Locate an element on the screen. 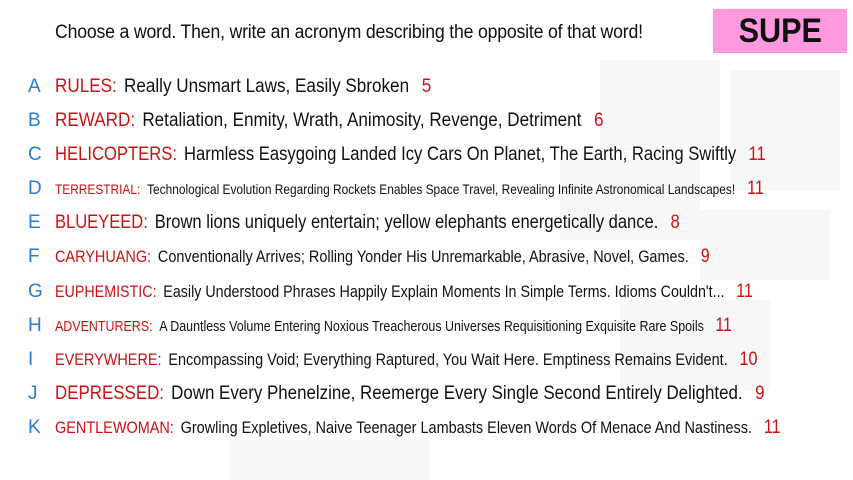 Image resolution: width=853 pixels, height=480 pixels. option-letter: B is located at coordinates (34, 120).